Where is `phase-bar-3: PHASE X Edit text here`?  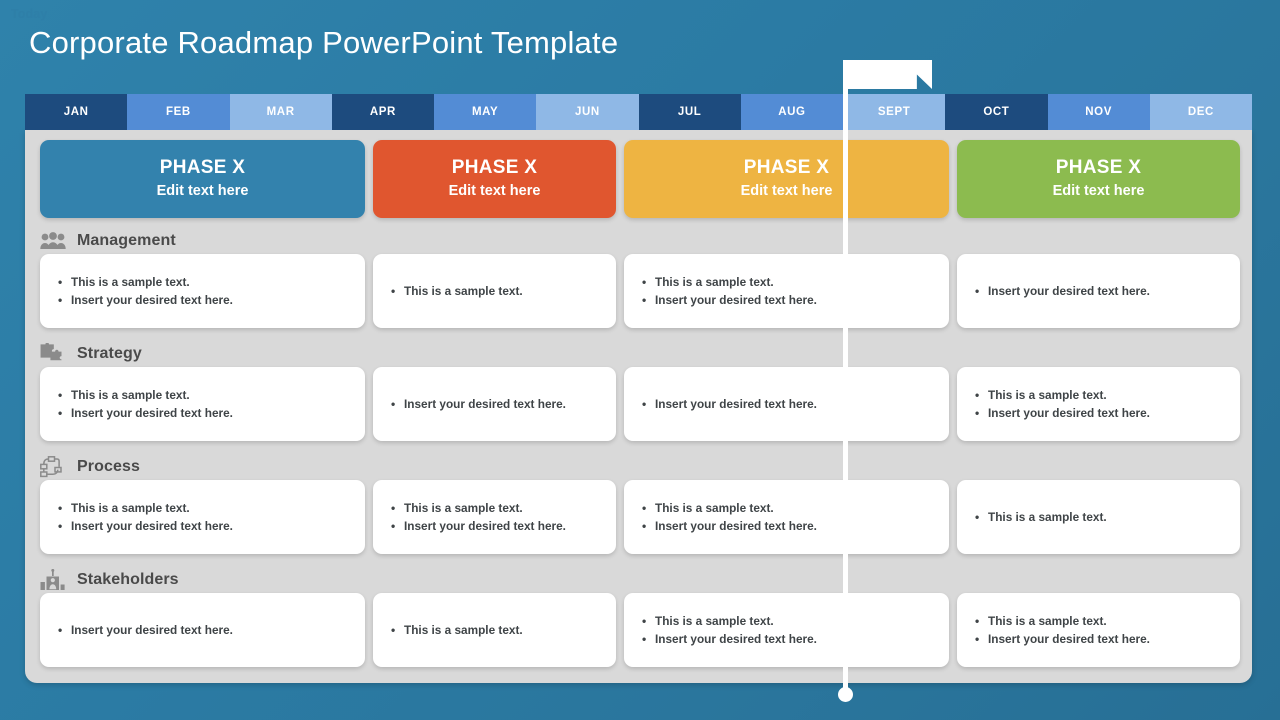 phase-bar-3: PHASE X Edit text here is located at coordinates (786, 179).